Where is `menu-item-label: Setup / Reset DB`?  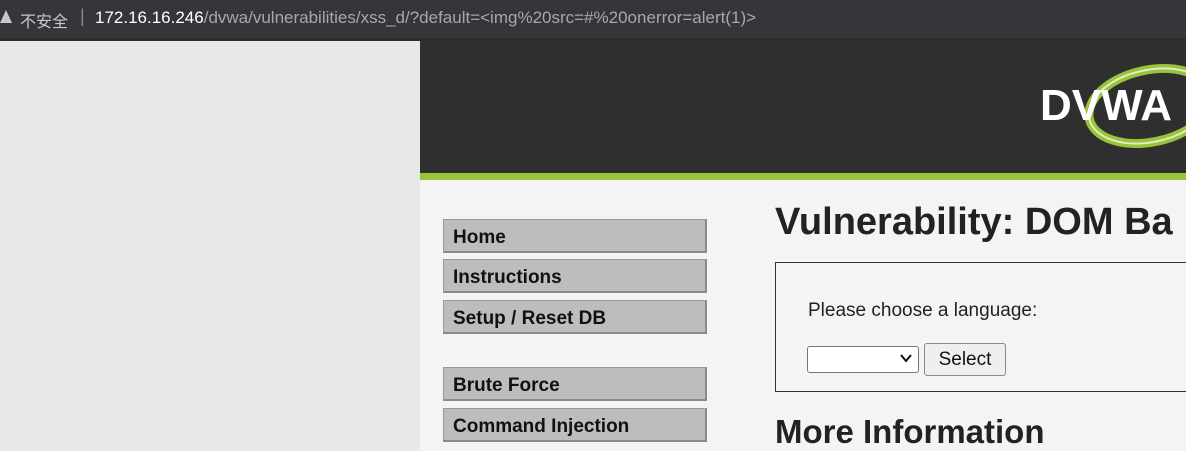 menu-item-label: Setup / Reset DB is located at coordinates (530, 318).